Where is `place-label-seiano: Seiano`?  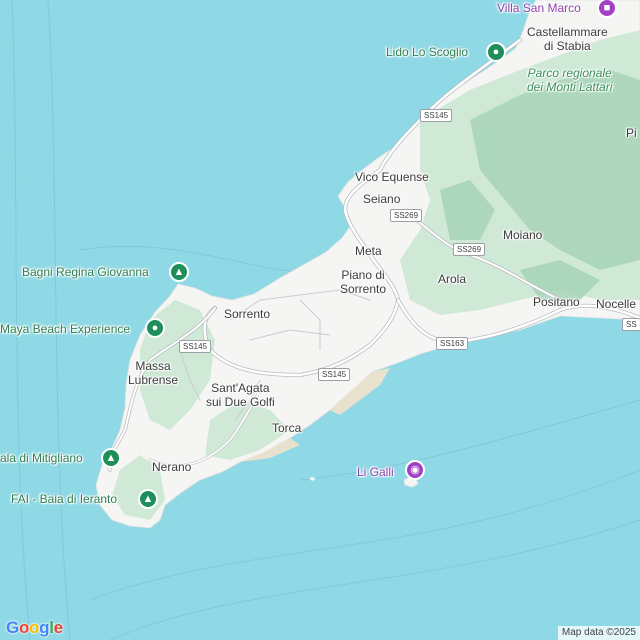 place-label-seiano: Seiano is located at coordinates (381, 199).